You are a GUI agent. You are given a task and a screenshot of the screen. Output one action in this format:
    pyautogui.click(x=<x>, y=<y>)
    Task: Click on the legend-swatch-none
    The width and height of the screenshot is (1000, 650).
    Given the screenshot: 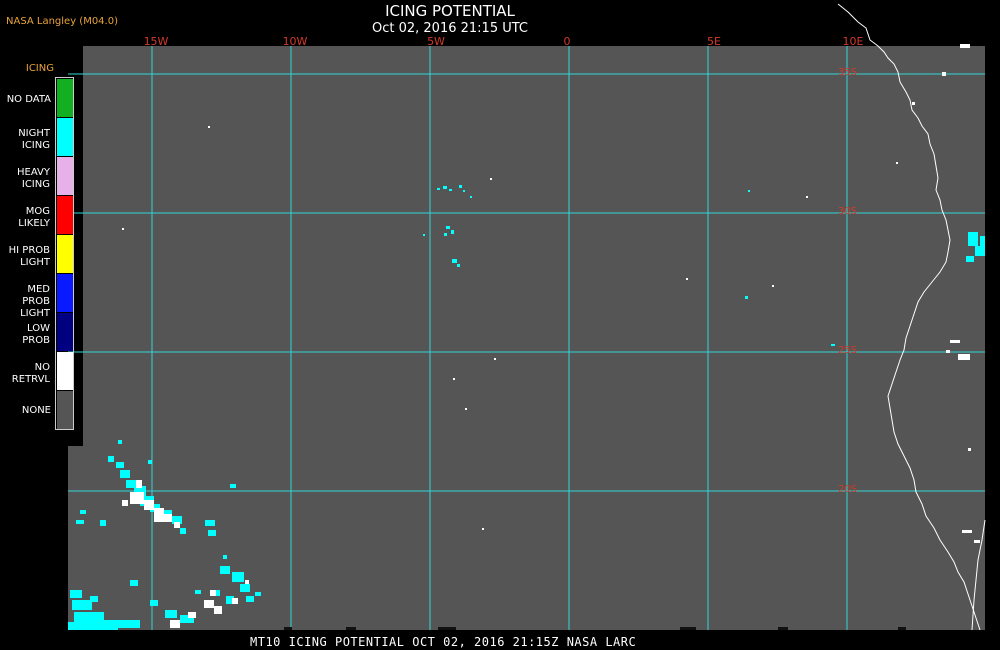 What is the action you would take?
    pyautogui.click(x=65, y=410)
    